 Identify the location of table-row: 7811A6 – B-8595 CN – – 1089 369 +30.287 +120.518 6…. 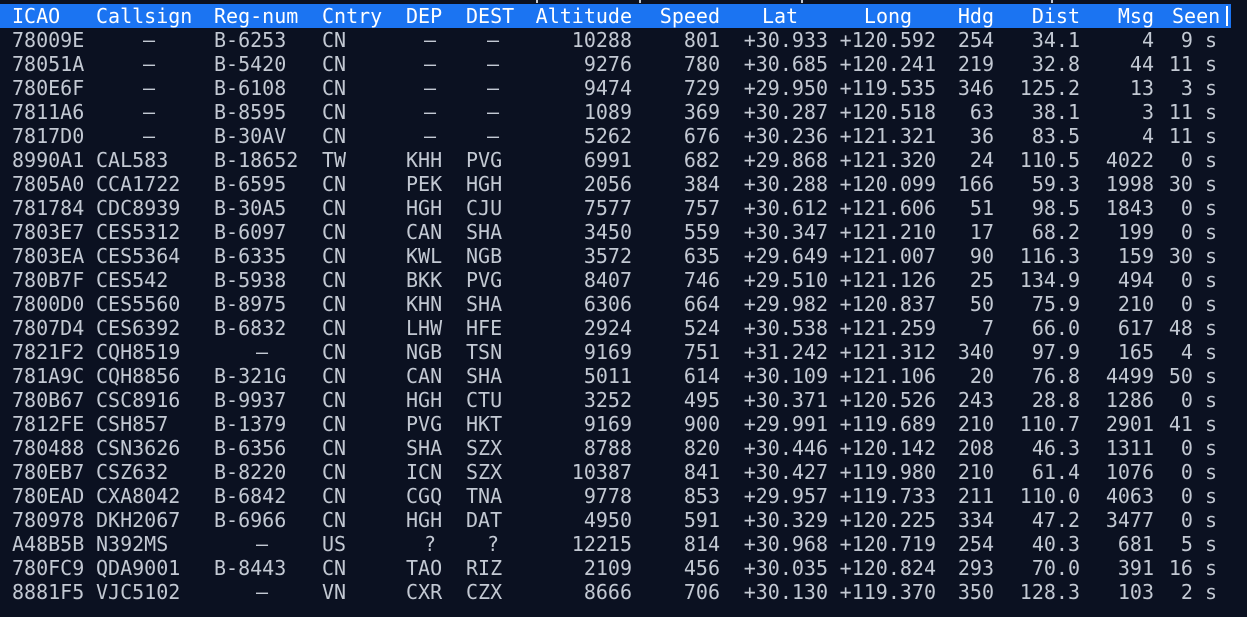
(615, 112).